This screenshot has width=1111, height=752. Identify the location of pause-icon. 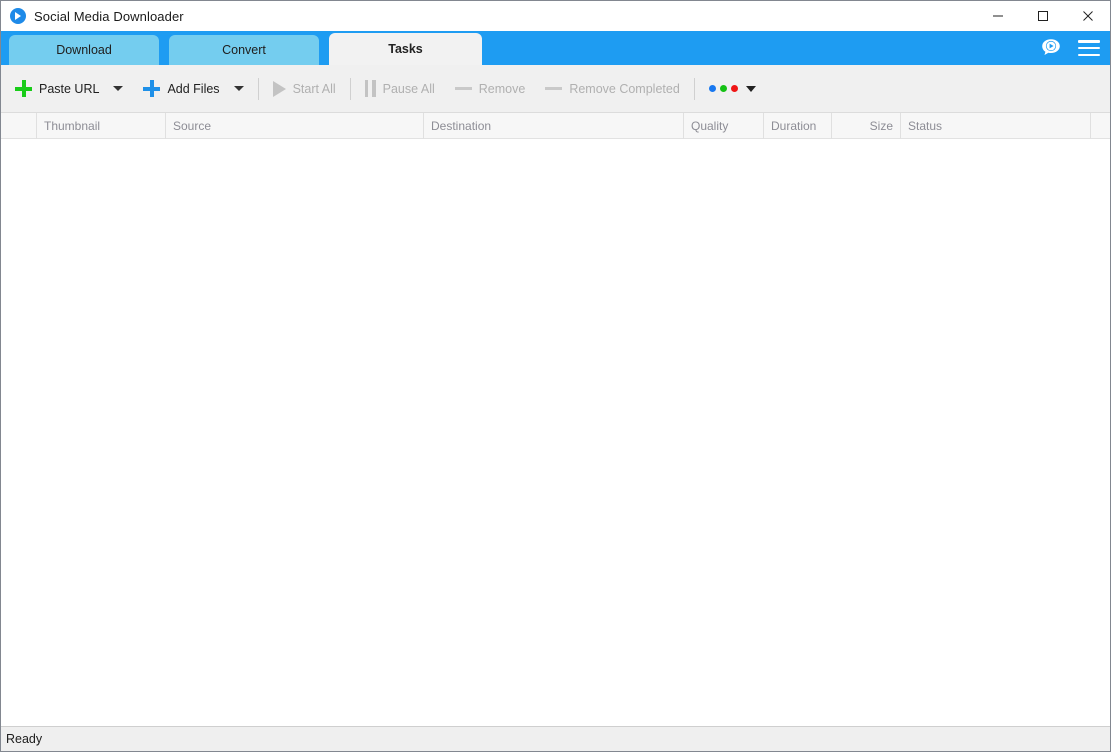
(370, 88).